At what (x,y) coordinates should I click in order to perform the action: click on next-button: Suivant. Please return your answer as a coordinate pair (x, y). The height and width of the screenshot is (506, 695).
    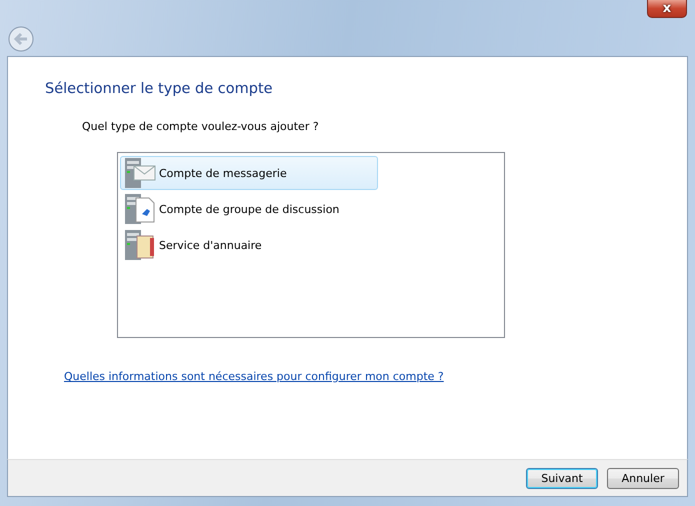
    Looking at the image, I should click on (562, 478).